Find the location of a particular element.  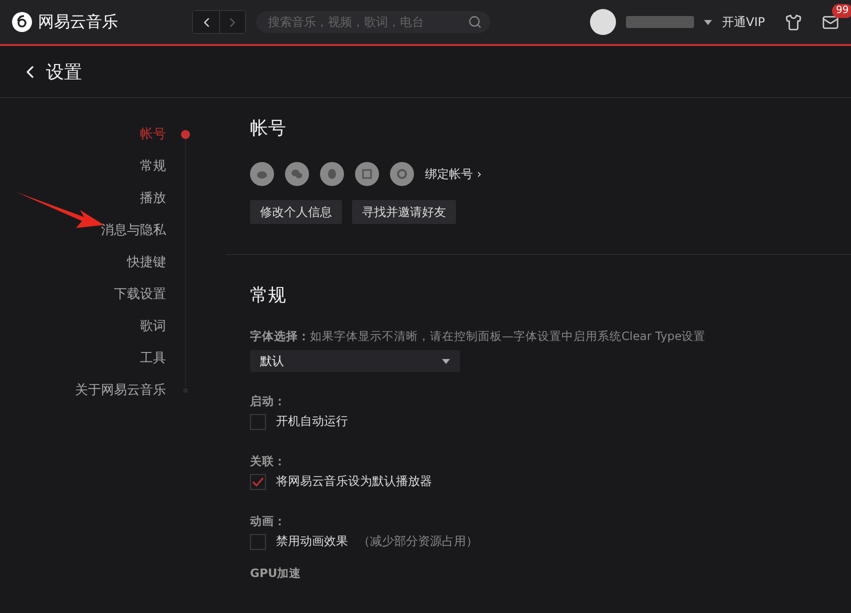

settings-nav-item: 下载设置 is located at coordinates (140, 294).